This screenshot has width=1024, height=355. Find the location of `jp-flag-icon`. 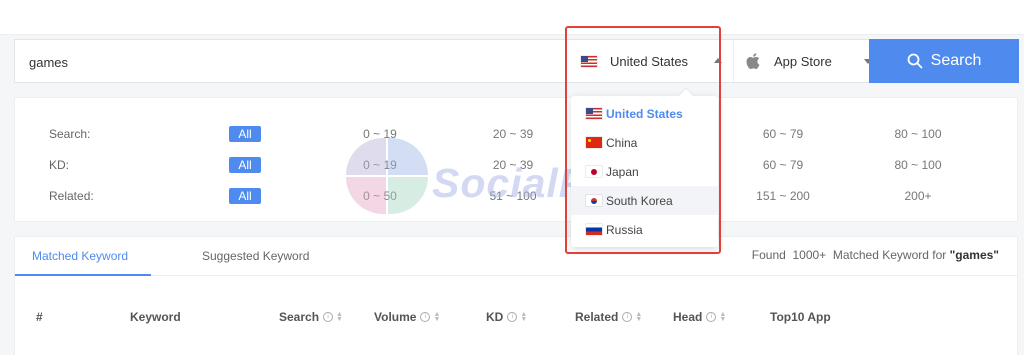

jp-flag-icon is located at coordinates (594, 171).